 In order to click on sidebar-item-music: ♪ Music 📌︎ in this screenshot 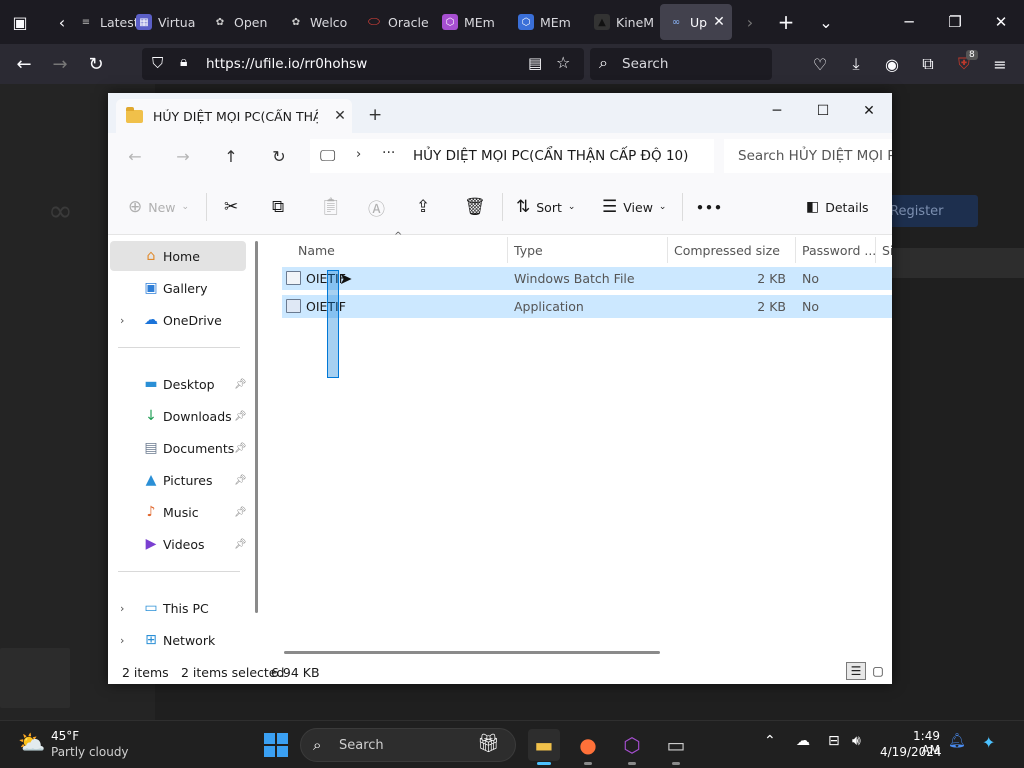, I will do `click(178, 512)`.